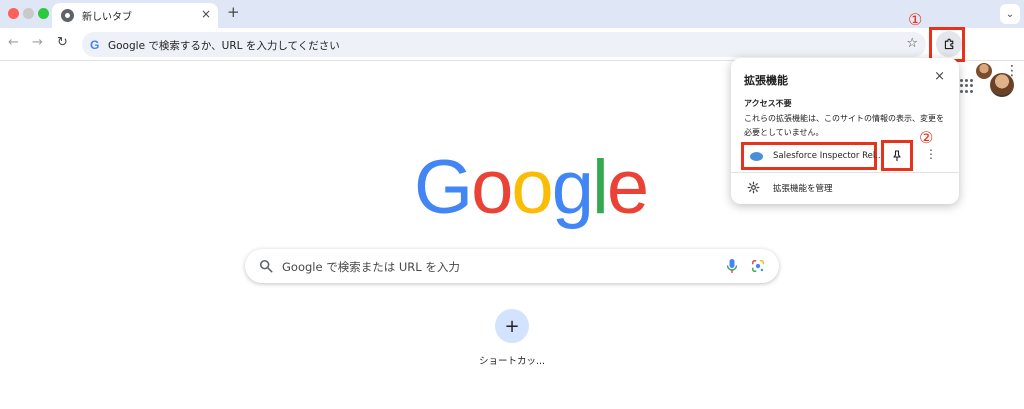  I want to click on logo-letter: g, so click(572, 187).